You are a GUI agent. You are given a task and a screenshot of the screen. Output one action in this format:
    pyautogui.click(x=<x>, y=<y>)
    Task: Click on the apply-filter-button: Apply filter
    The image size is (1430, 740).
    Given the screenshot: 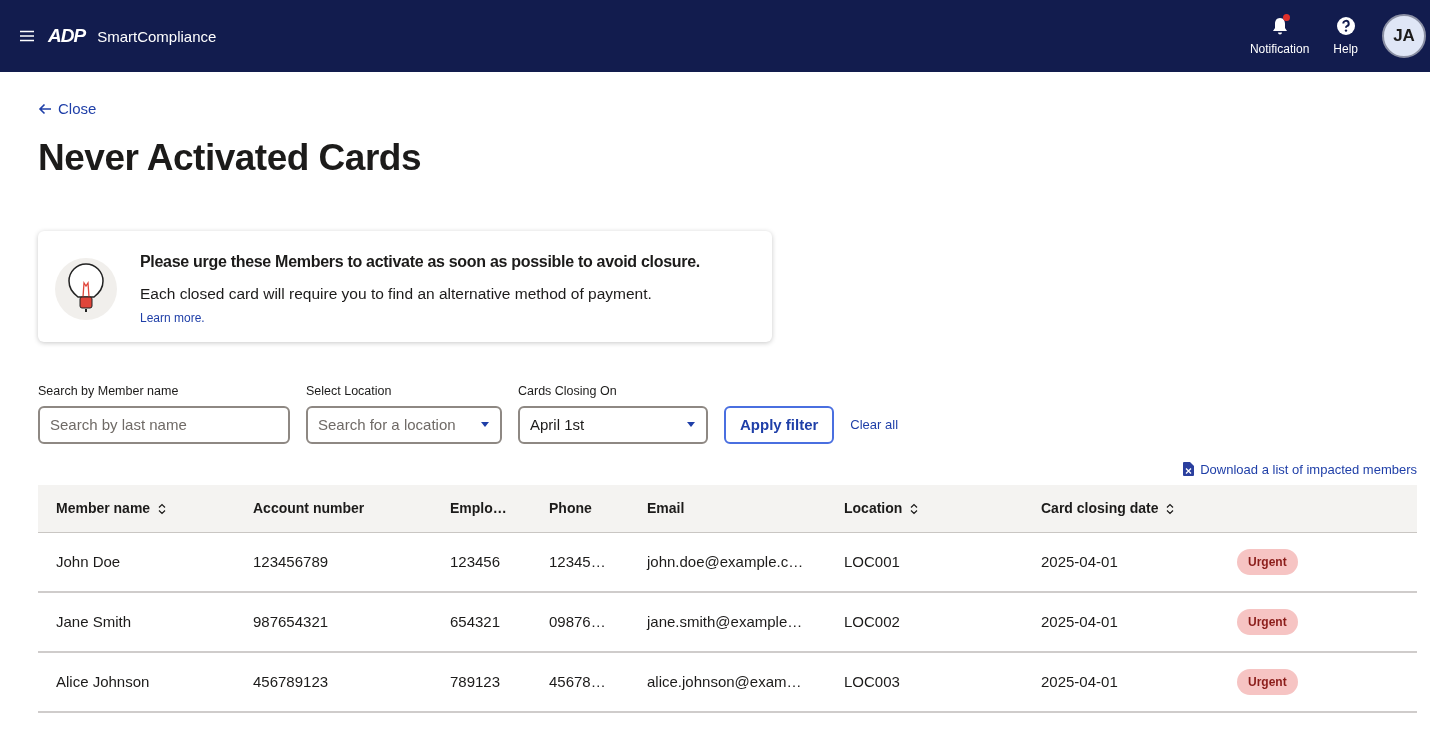 What is the action you would take?
    pyautogui.click(x=779, y=424)
    